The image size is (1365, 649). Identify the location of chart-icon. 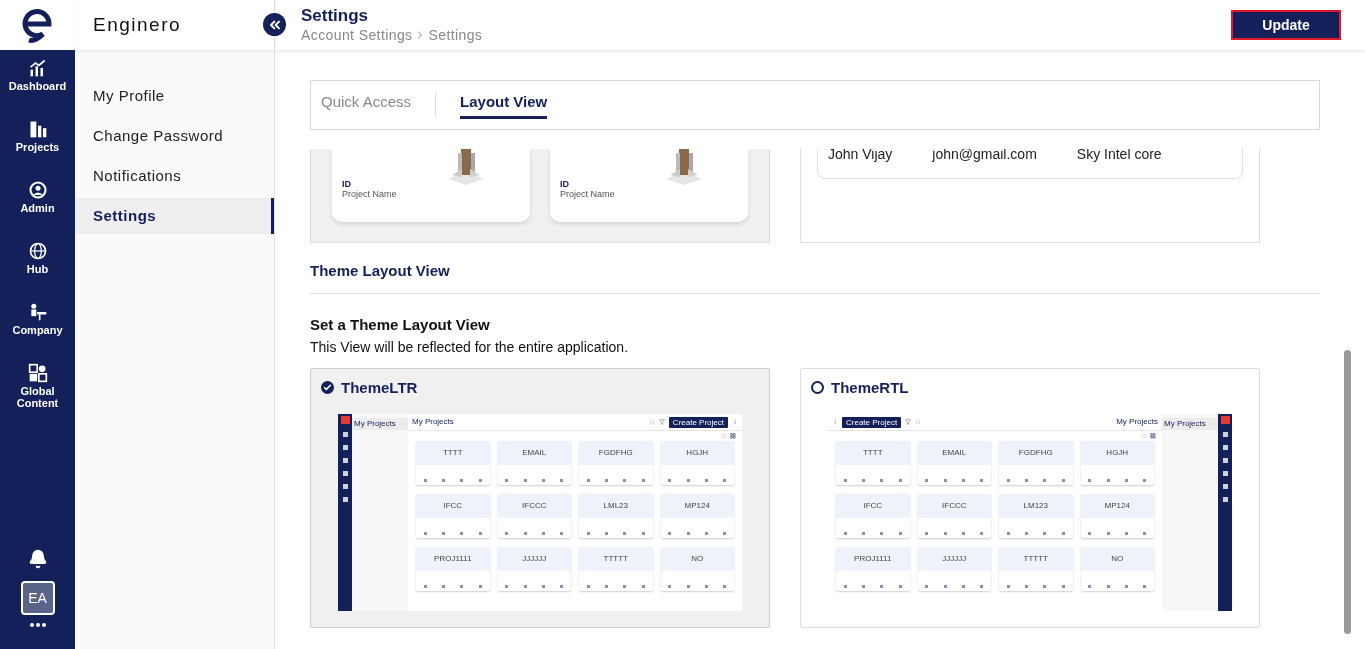
(37, 68).